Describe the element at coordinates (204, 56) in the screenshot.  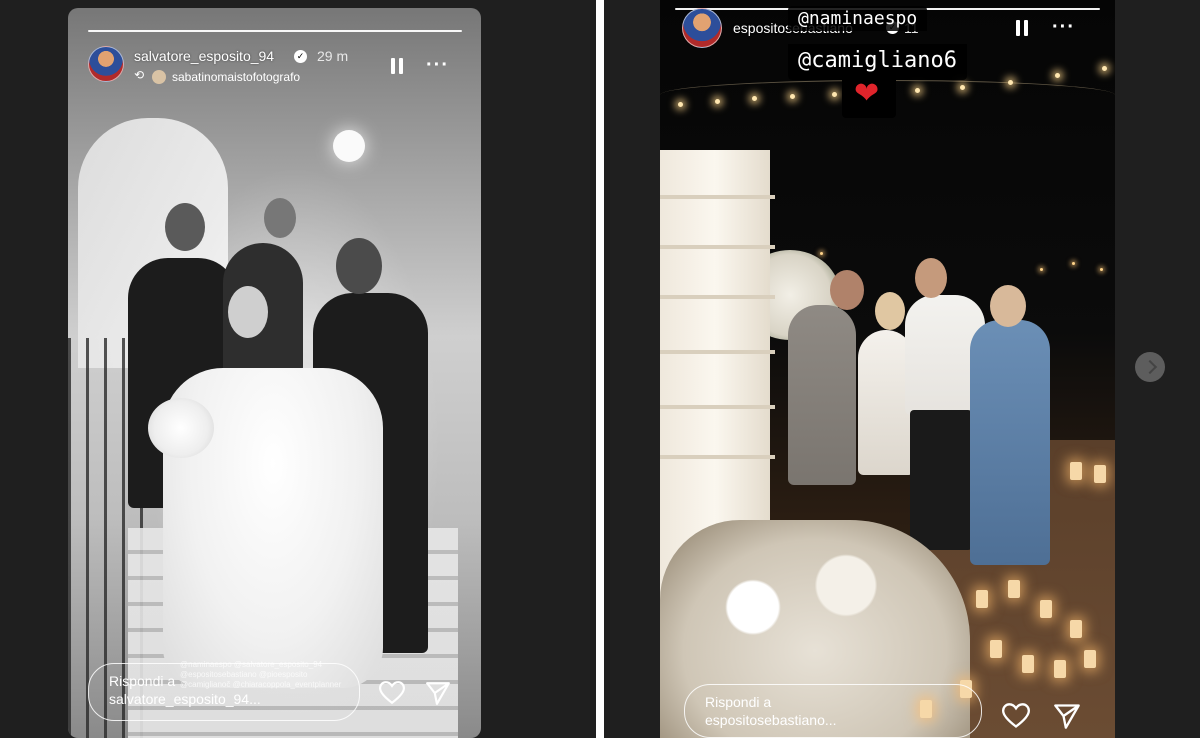
I see `story-username: salvatore_esposito_94` at that location.